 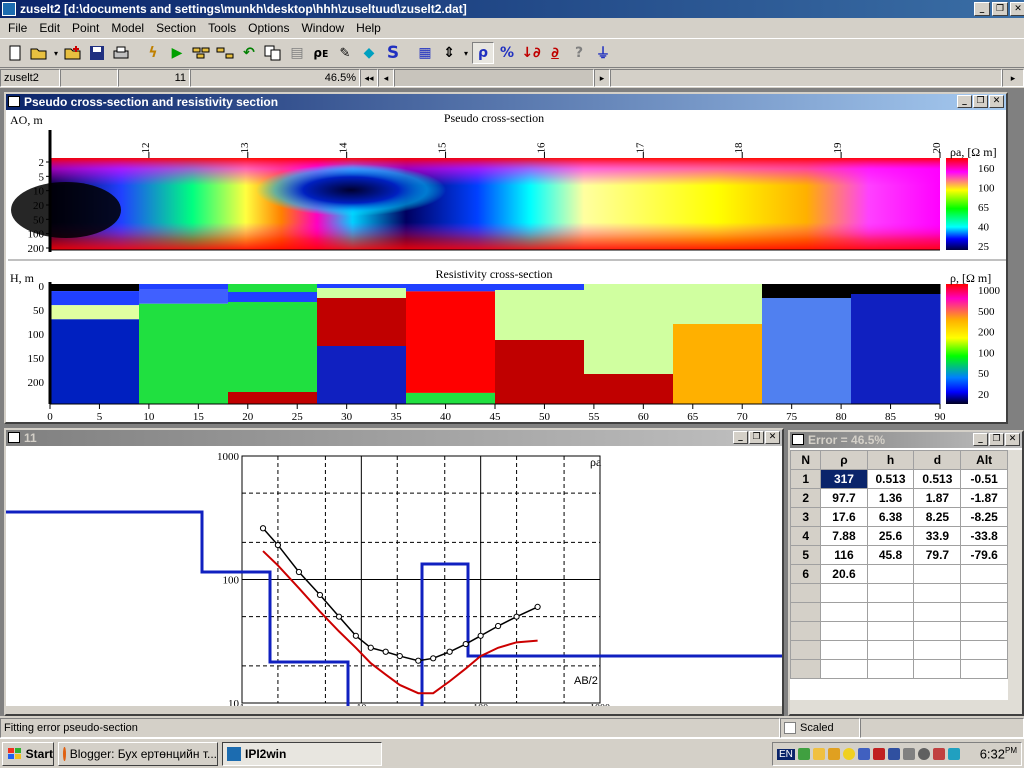 What do you see at coordinates (302, 753) in the screenshot?
I see `task-ipi2win: IPI2win` at bounding box center [302, 753].